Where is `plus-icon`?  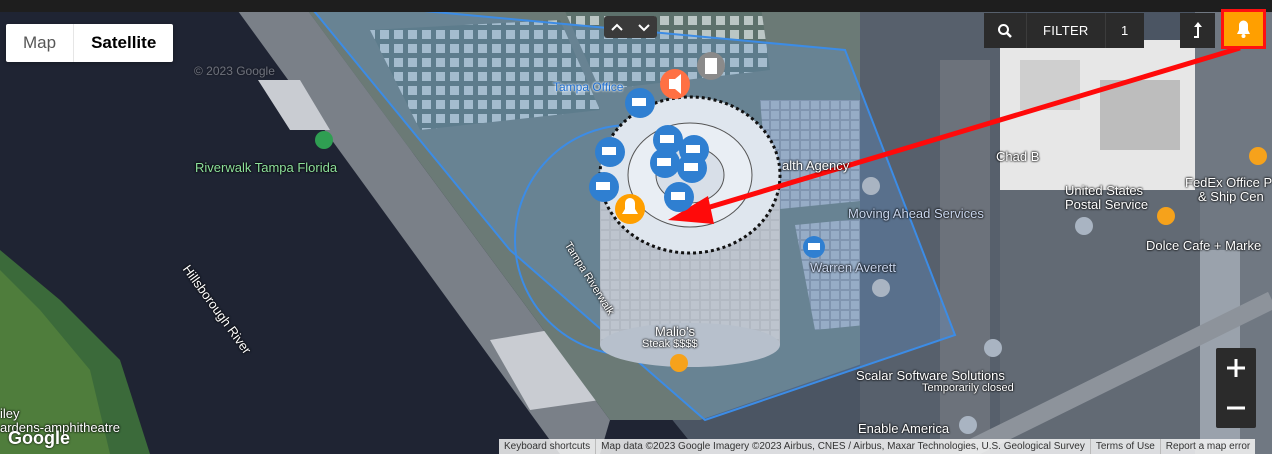 plus-icon is located at coordinates (1236, 368).